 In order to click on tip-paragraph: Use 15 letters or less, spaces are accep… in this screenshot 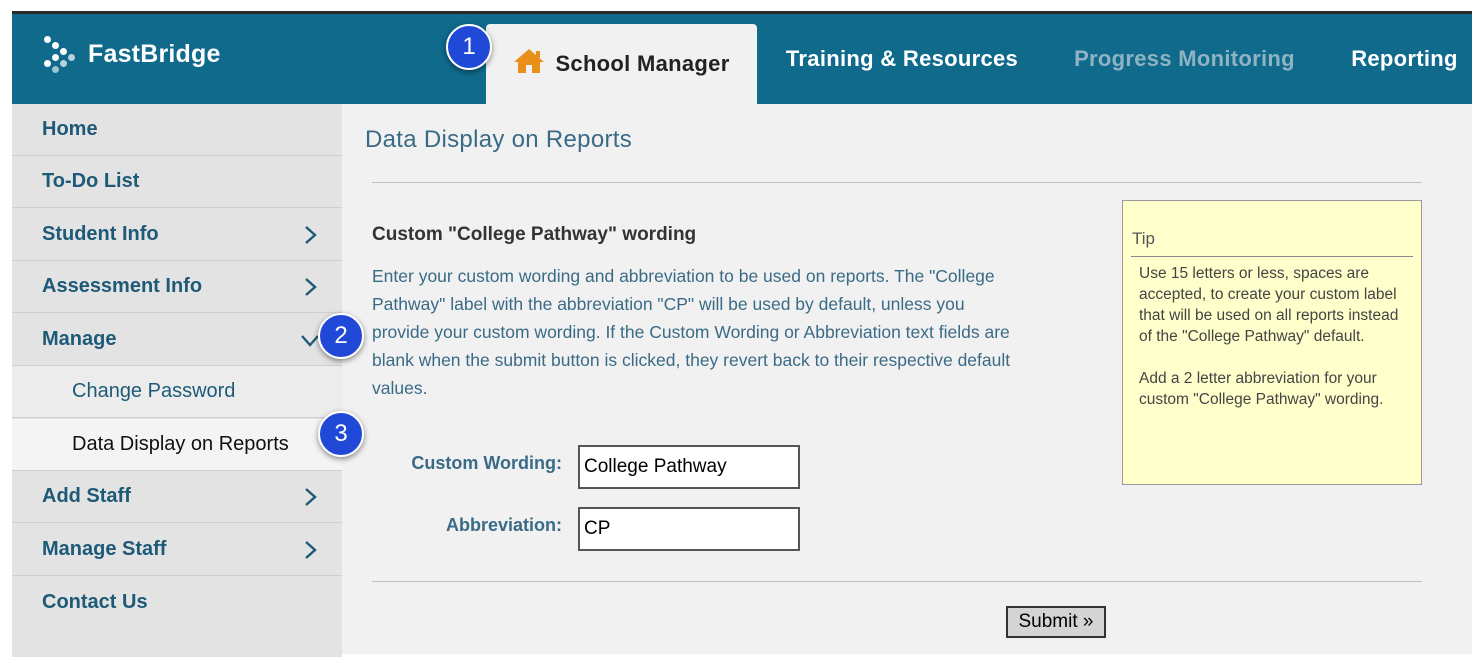, I will do `click(1269, 305)`.